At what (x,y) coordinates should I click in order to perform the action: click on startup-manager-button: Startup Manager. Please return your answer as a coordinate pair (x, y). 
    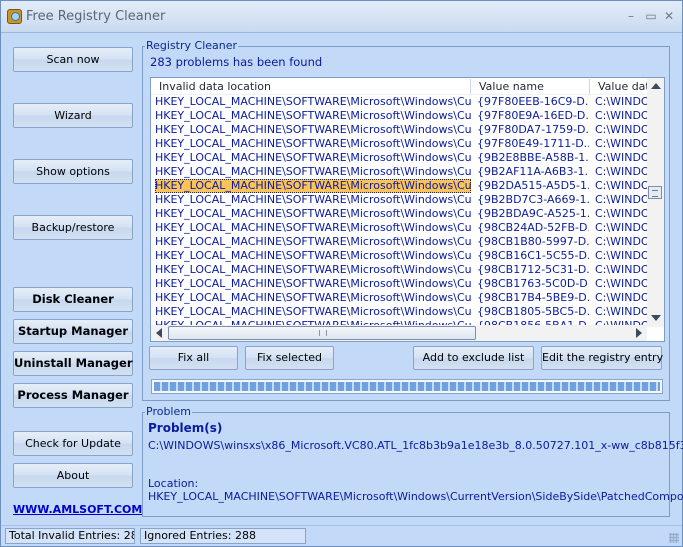
    Looking at the image, I should click on (73, 331).